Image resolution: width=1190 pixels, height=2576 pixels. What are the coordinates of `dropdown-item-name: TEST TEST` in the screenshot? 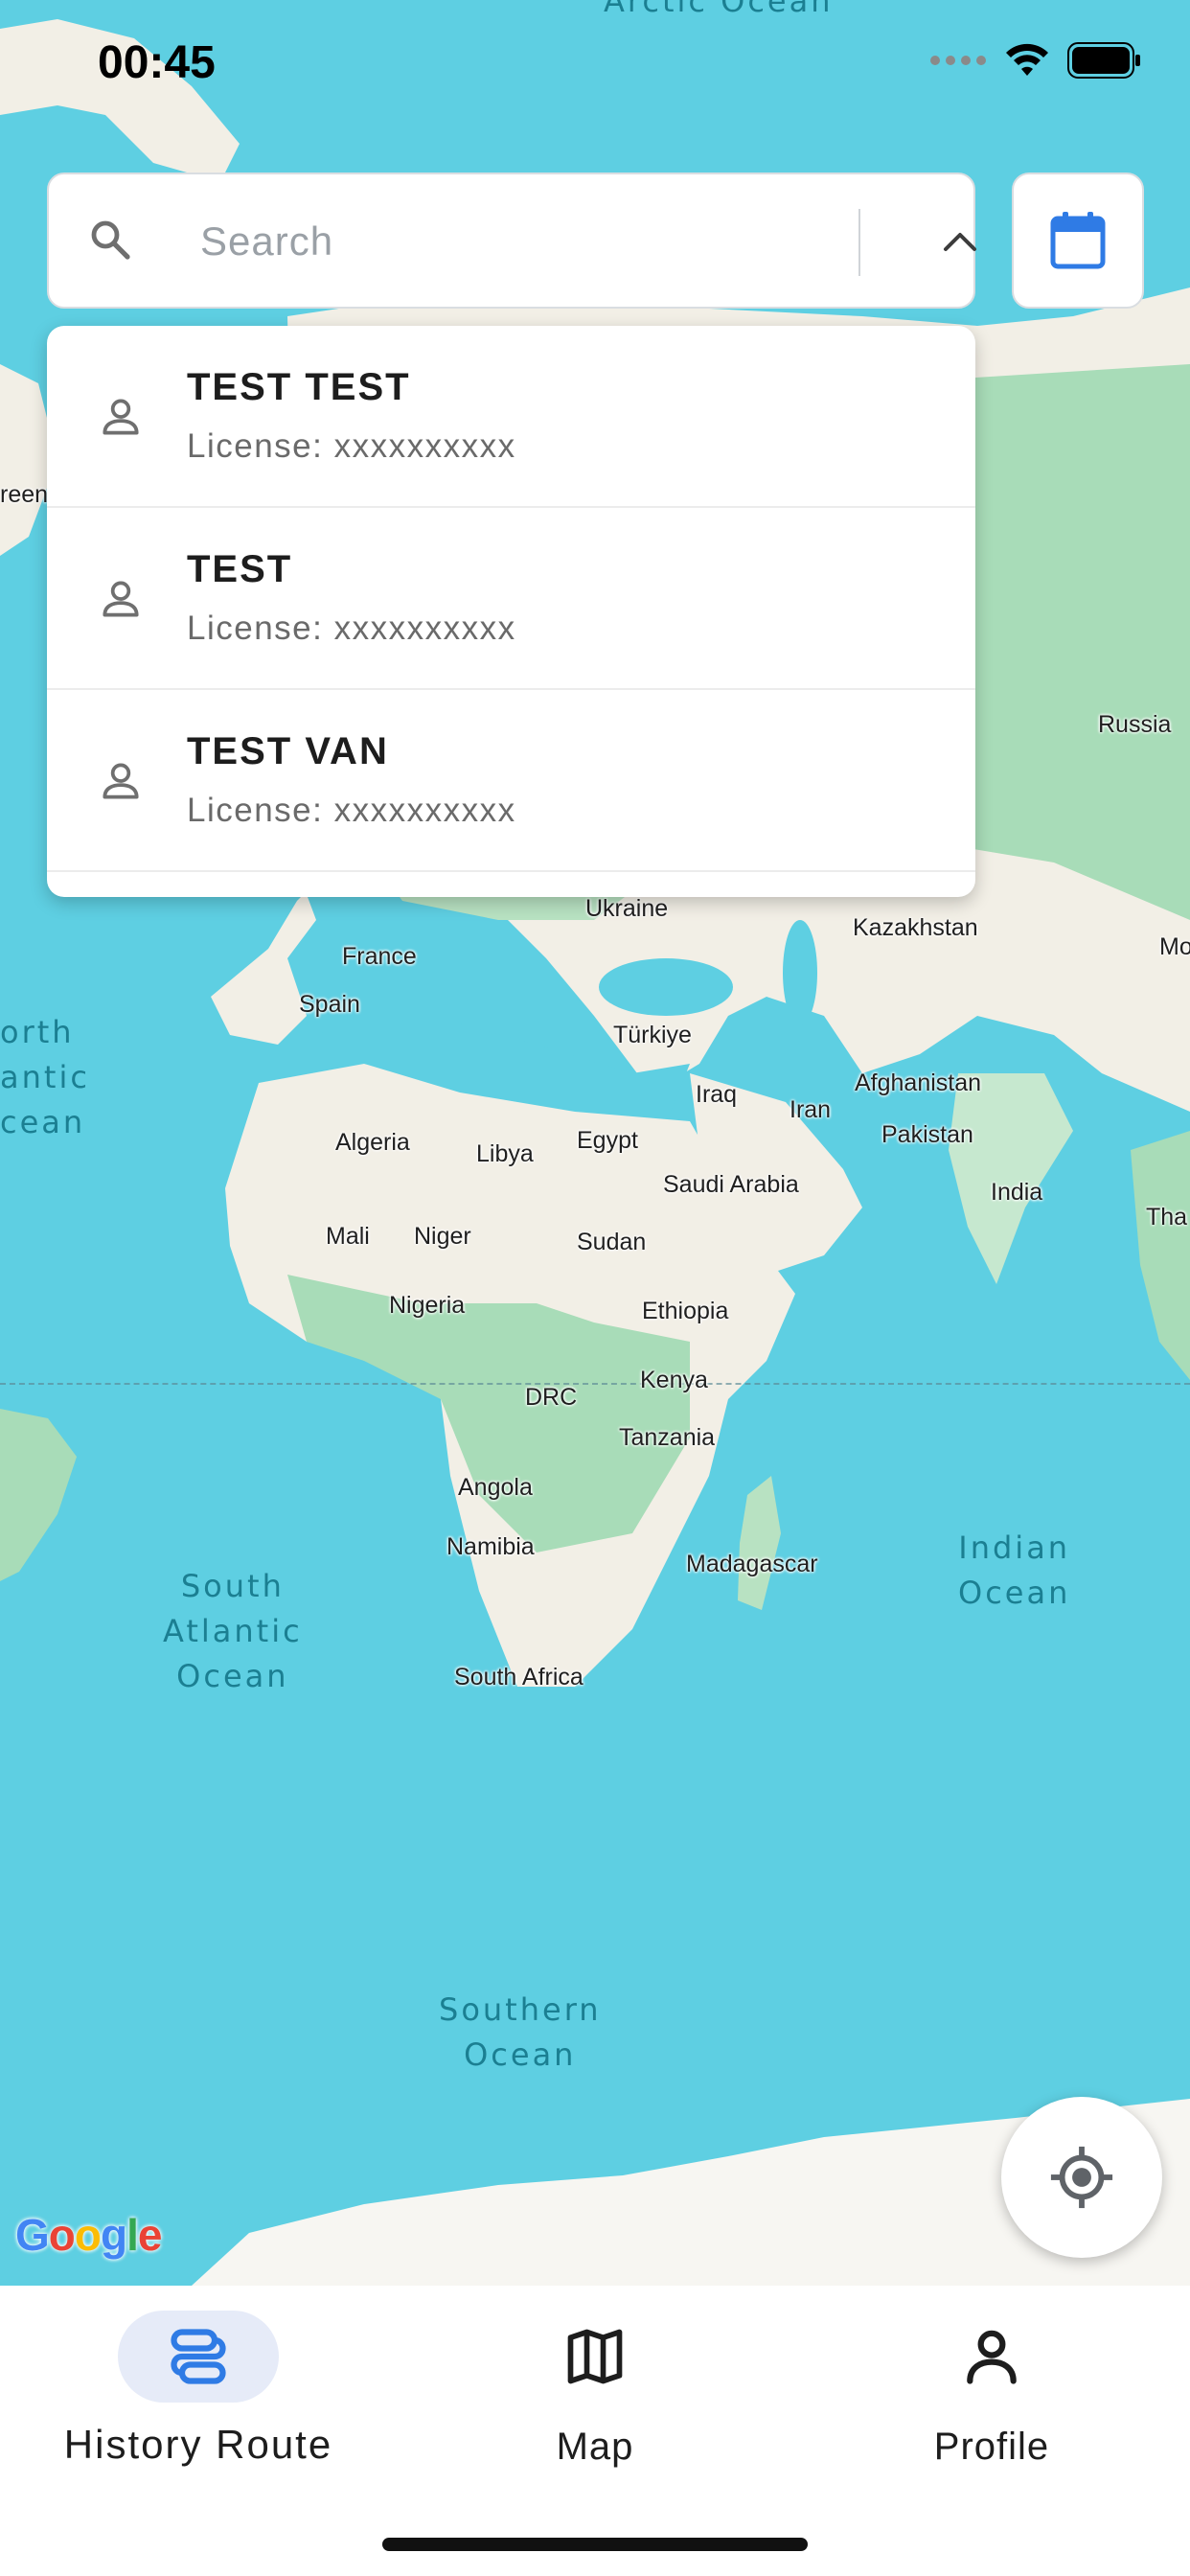 It's located at (299, 387).